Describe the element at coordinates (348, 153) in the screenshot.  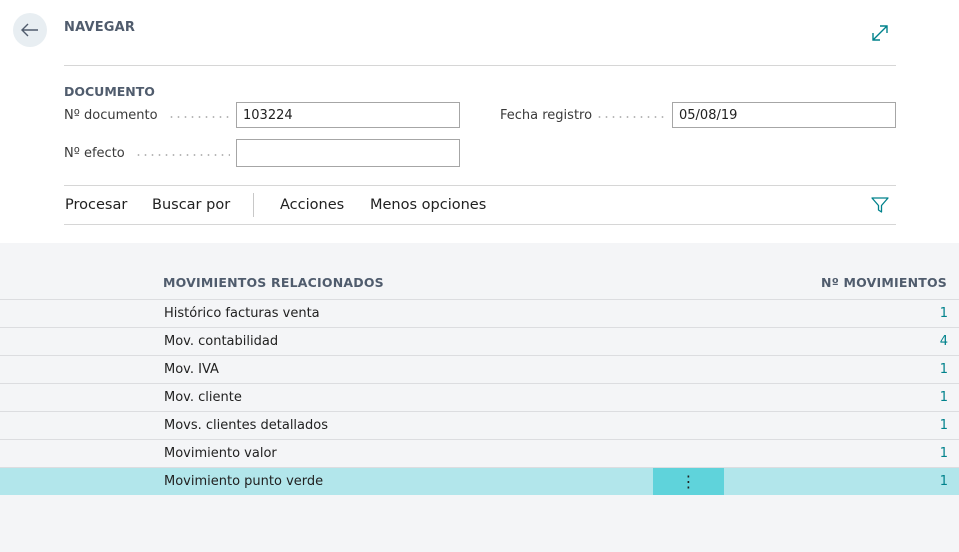
I see `effect-no-input` at that location.